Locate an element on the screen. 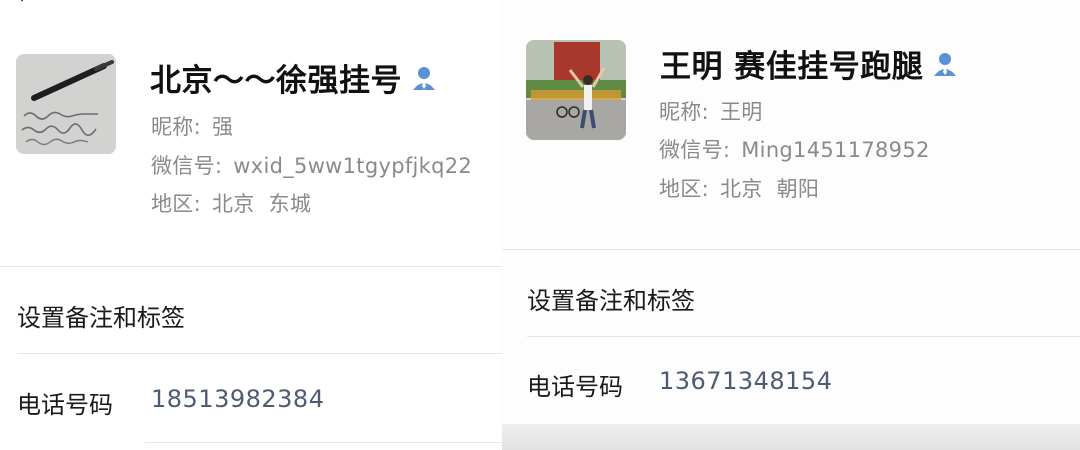 The width and height of the screenshot is (1080, 450). region-district: 东城 is located at coordinates (290, 204).